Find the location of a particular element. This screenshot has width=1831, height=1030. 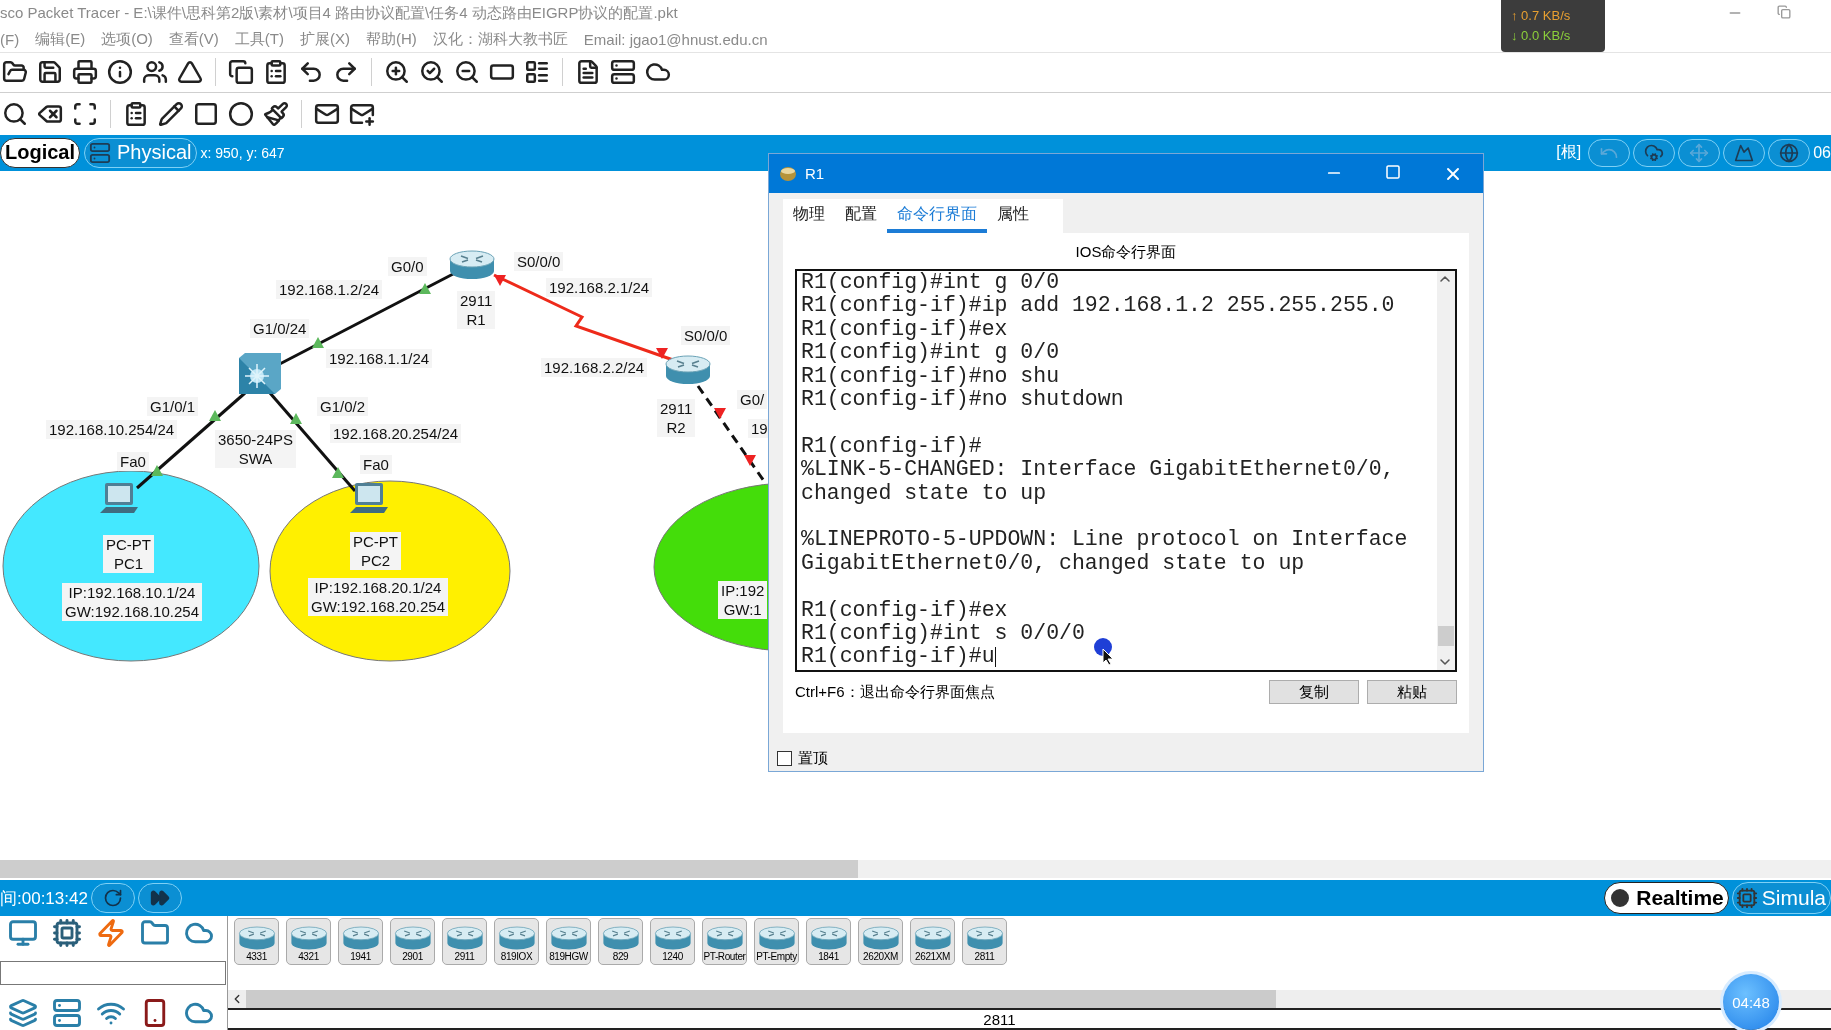

dialog-button: 复制 is located at coordinates (1314, 692).